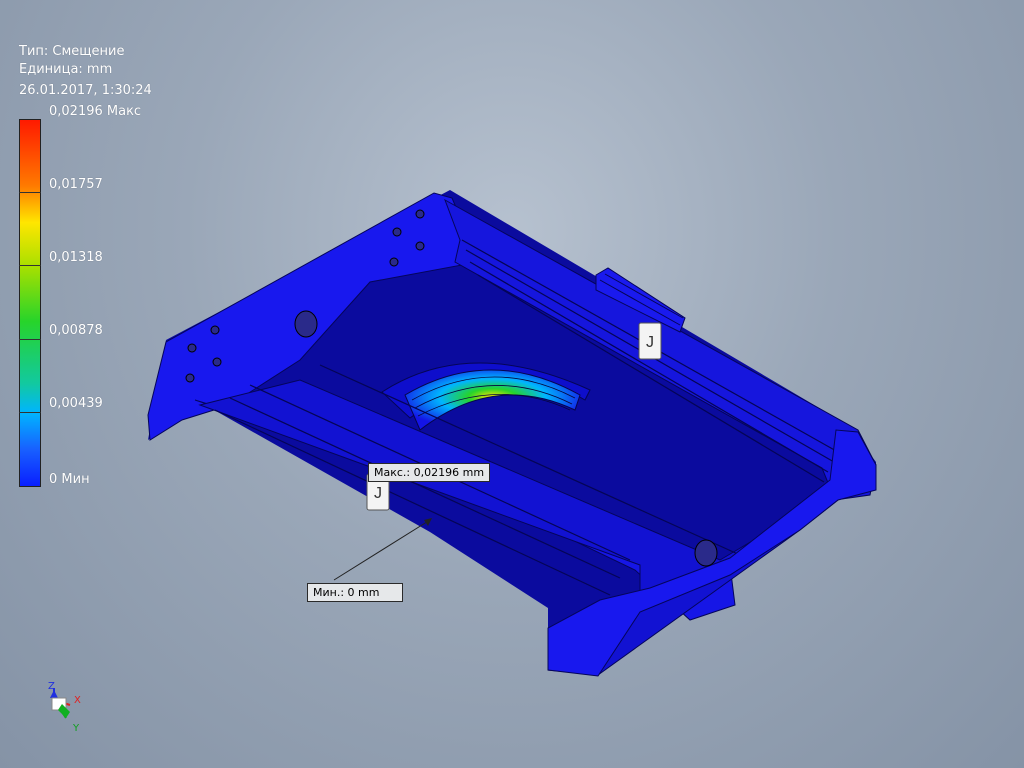  What do you see at coordinates (60, 703) in the screenshot?
I see `axis-triad` at bounding box center [60, 703].